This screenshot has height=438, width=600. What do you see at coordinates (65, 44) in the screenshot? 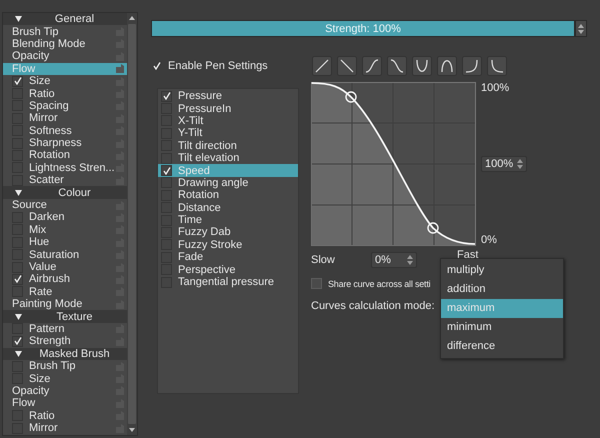
I see `option-item: Blending Mode` at bounding box center [65, 44].